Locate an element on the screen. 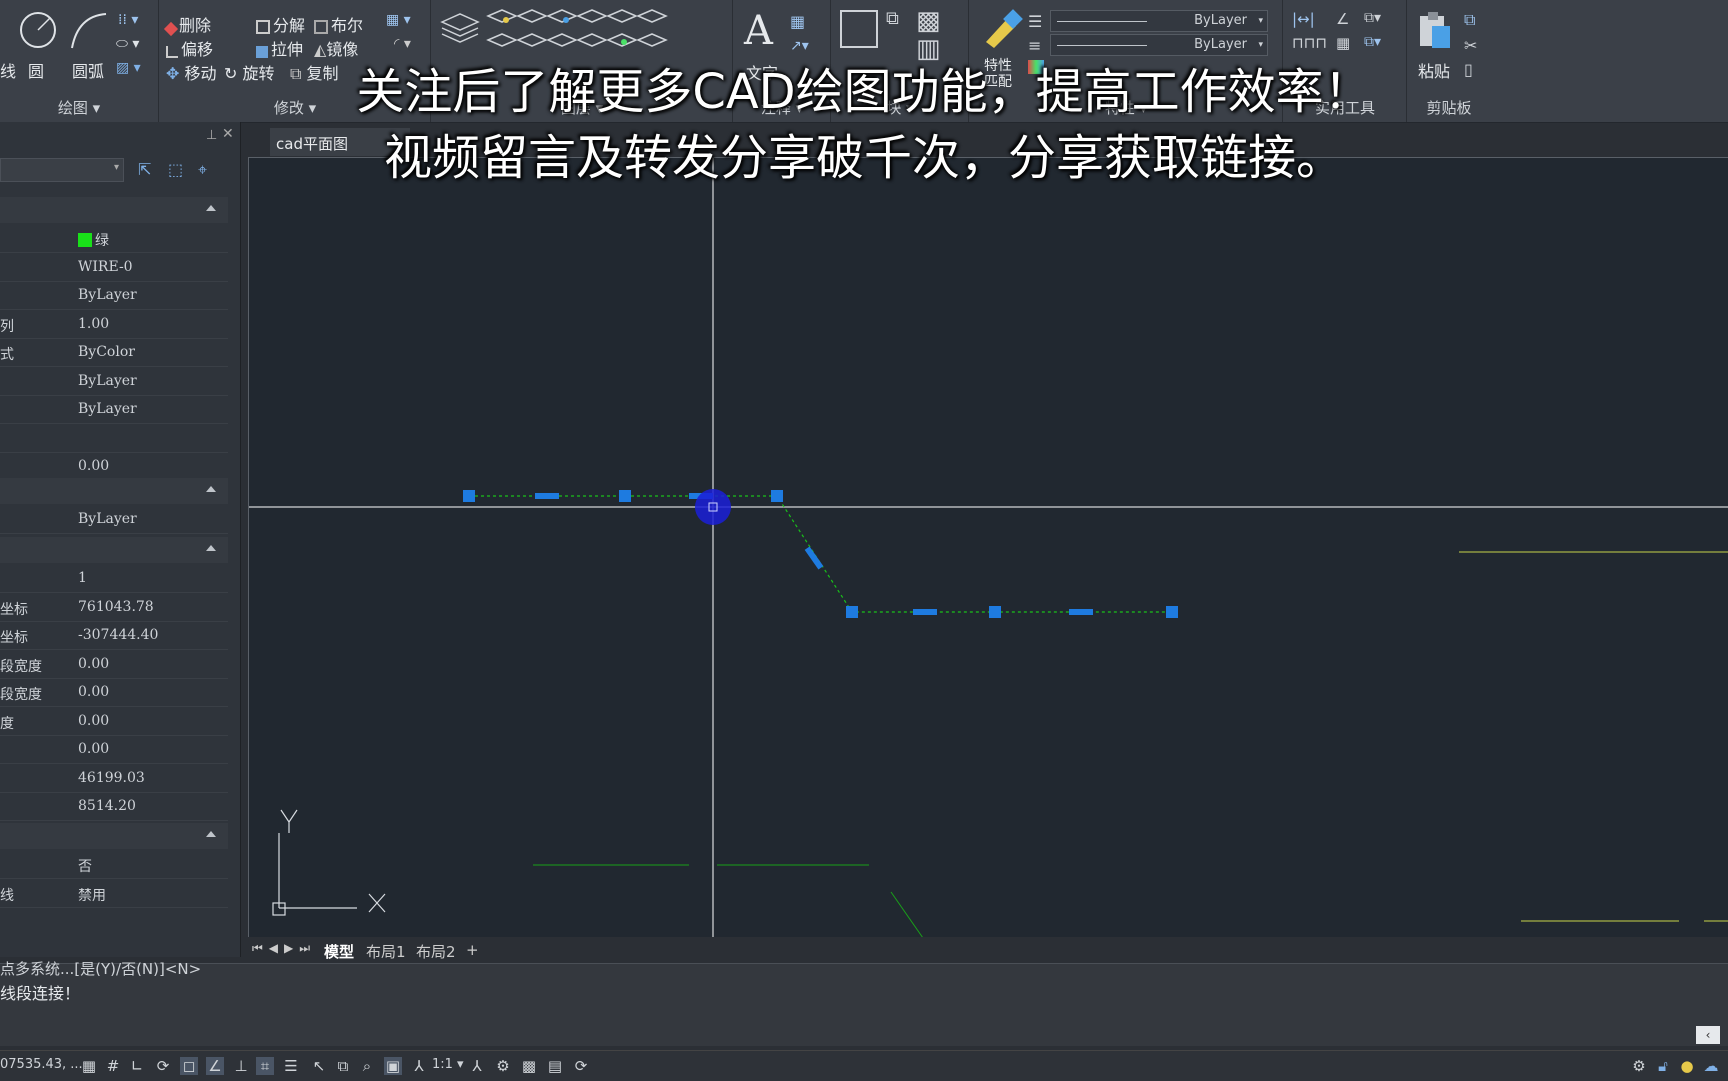 The width and height of the screenshot is (1728, 1081). property-row: 8514.20 is located at coordinates (114, 807).